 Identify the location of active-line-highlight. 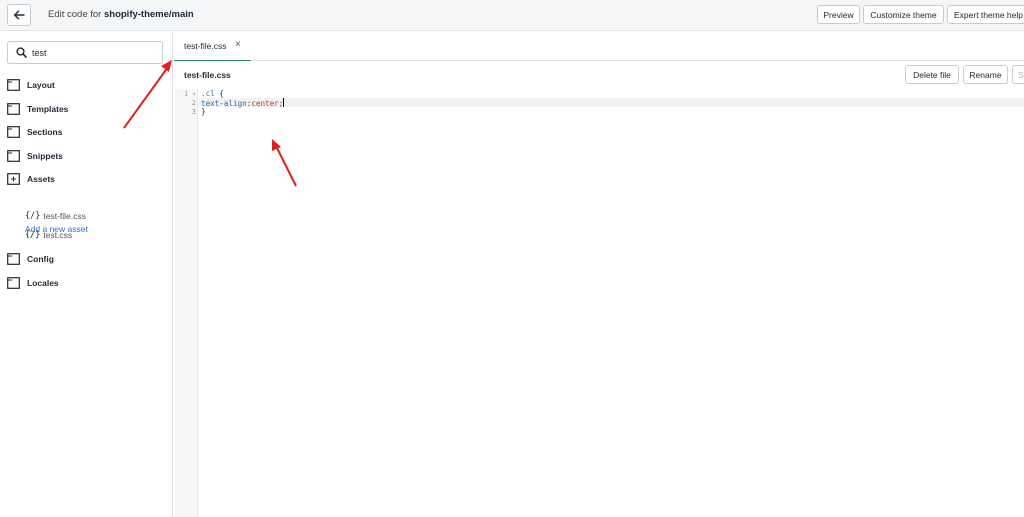
(611, 102).